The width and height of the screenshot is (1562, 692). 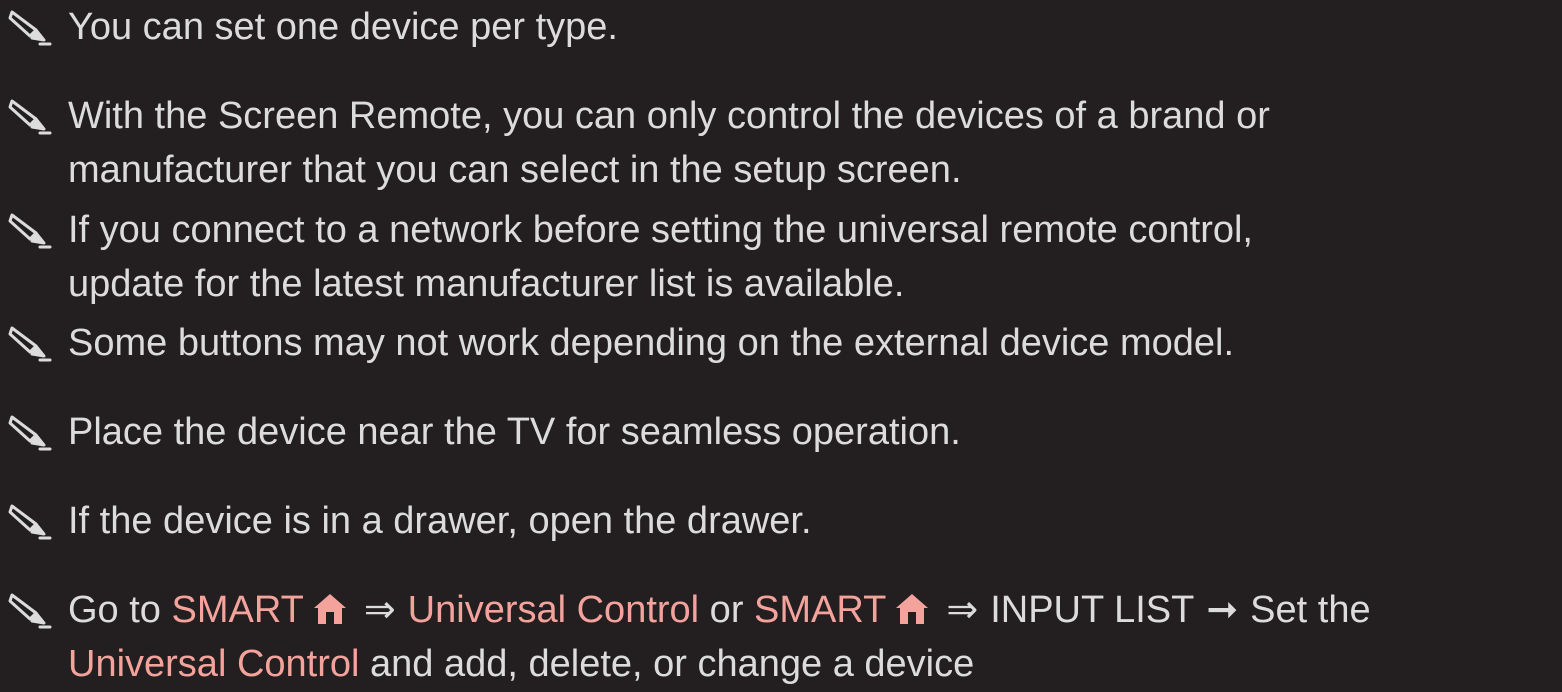 I want to click on note-tail-text: and add, delete, or change a device, so click(x=667, y=664).